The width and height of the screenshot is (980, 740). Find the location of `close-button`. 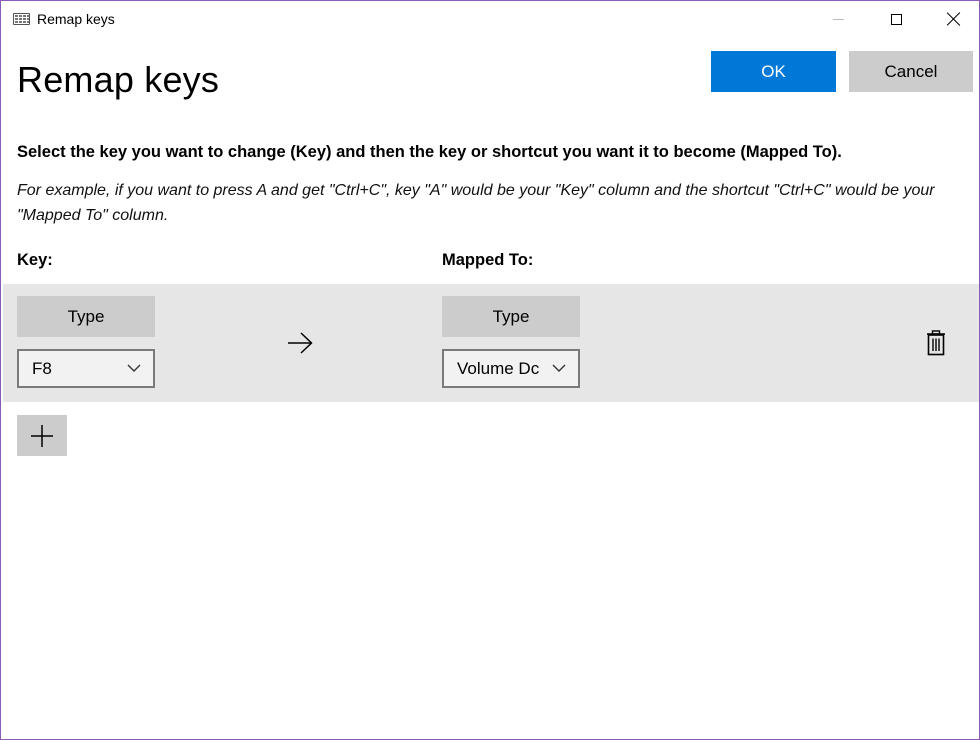

close-button is located at coordinates (954, 19).